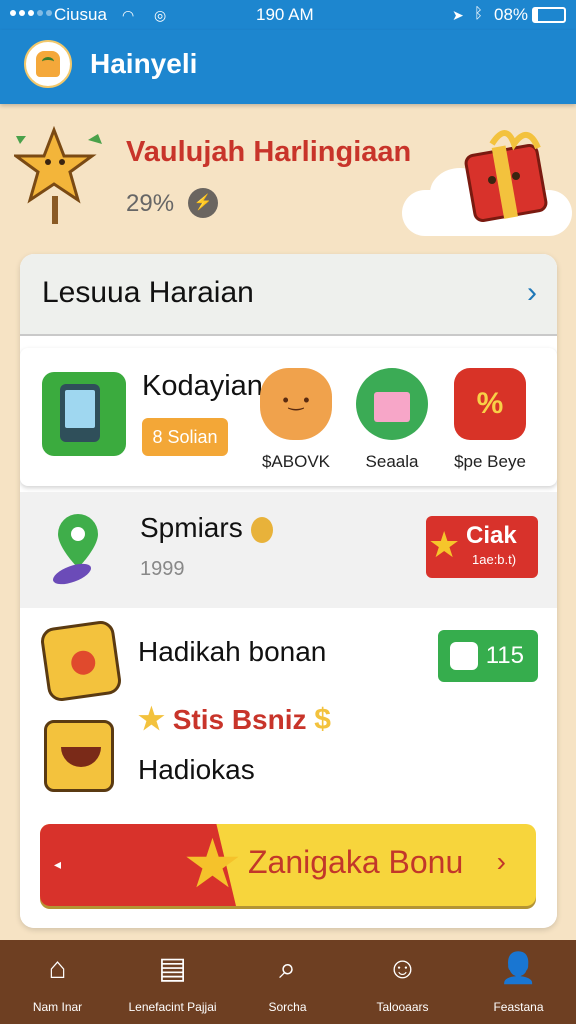 The image size is (576, 1024). I want to click on battery-percent: 08%, so click(511, 14).